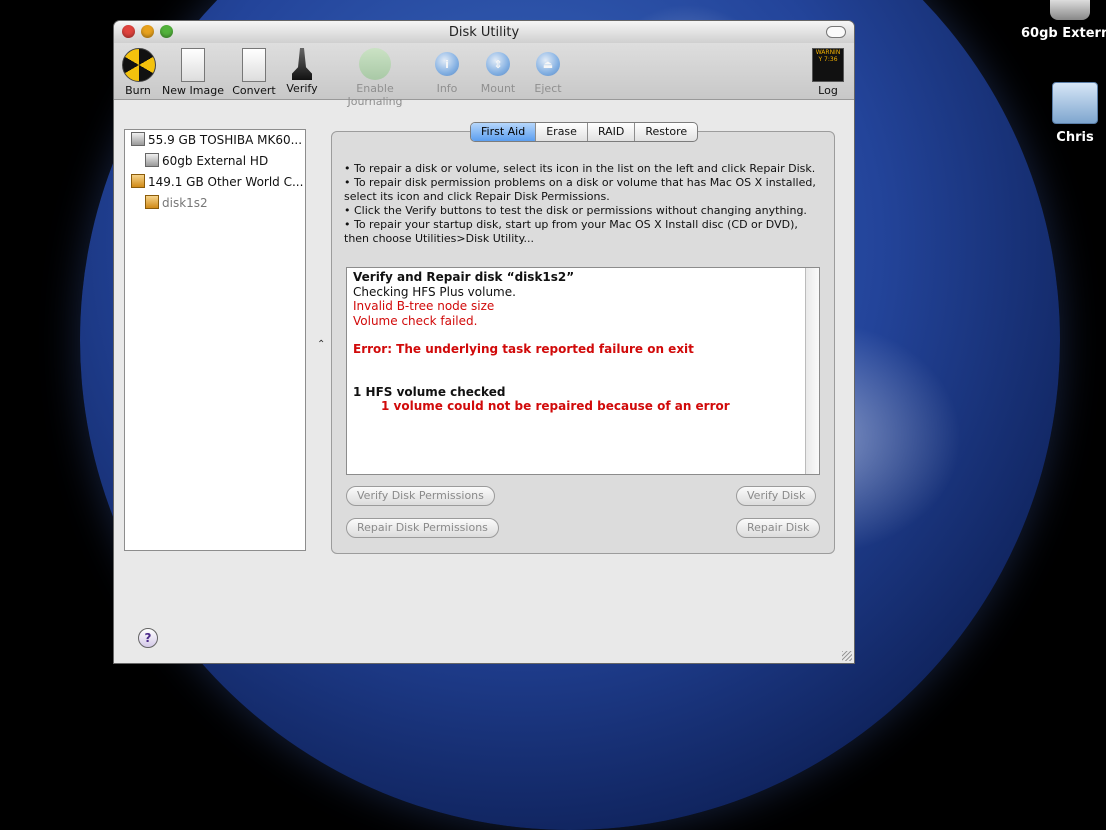  Describe the element at coordinates (422, 528) in the screenshot. I see `repair-disk-permissions-button: Repair Disk Permissions` at that location.